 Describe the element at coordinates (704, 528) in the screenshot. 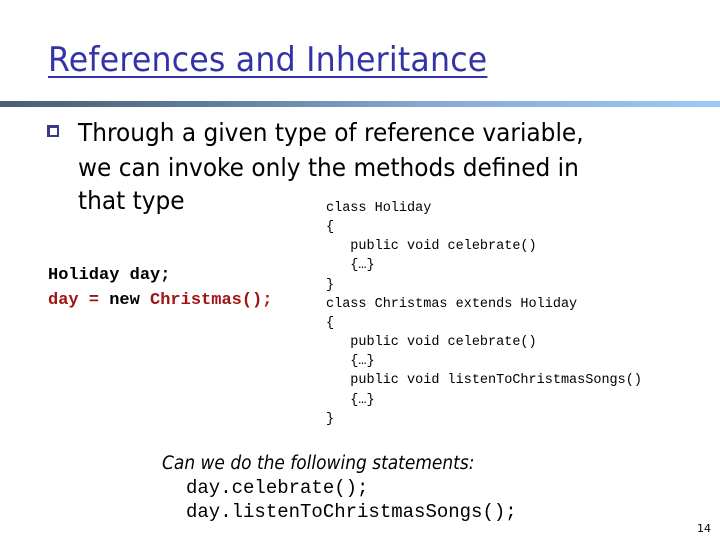

I see `page-number: 14` at that location.